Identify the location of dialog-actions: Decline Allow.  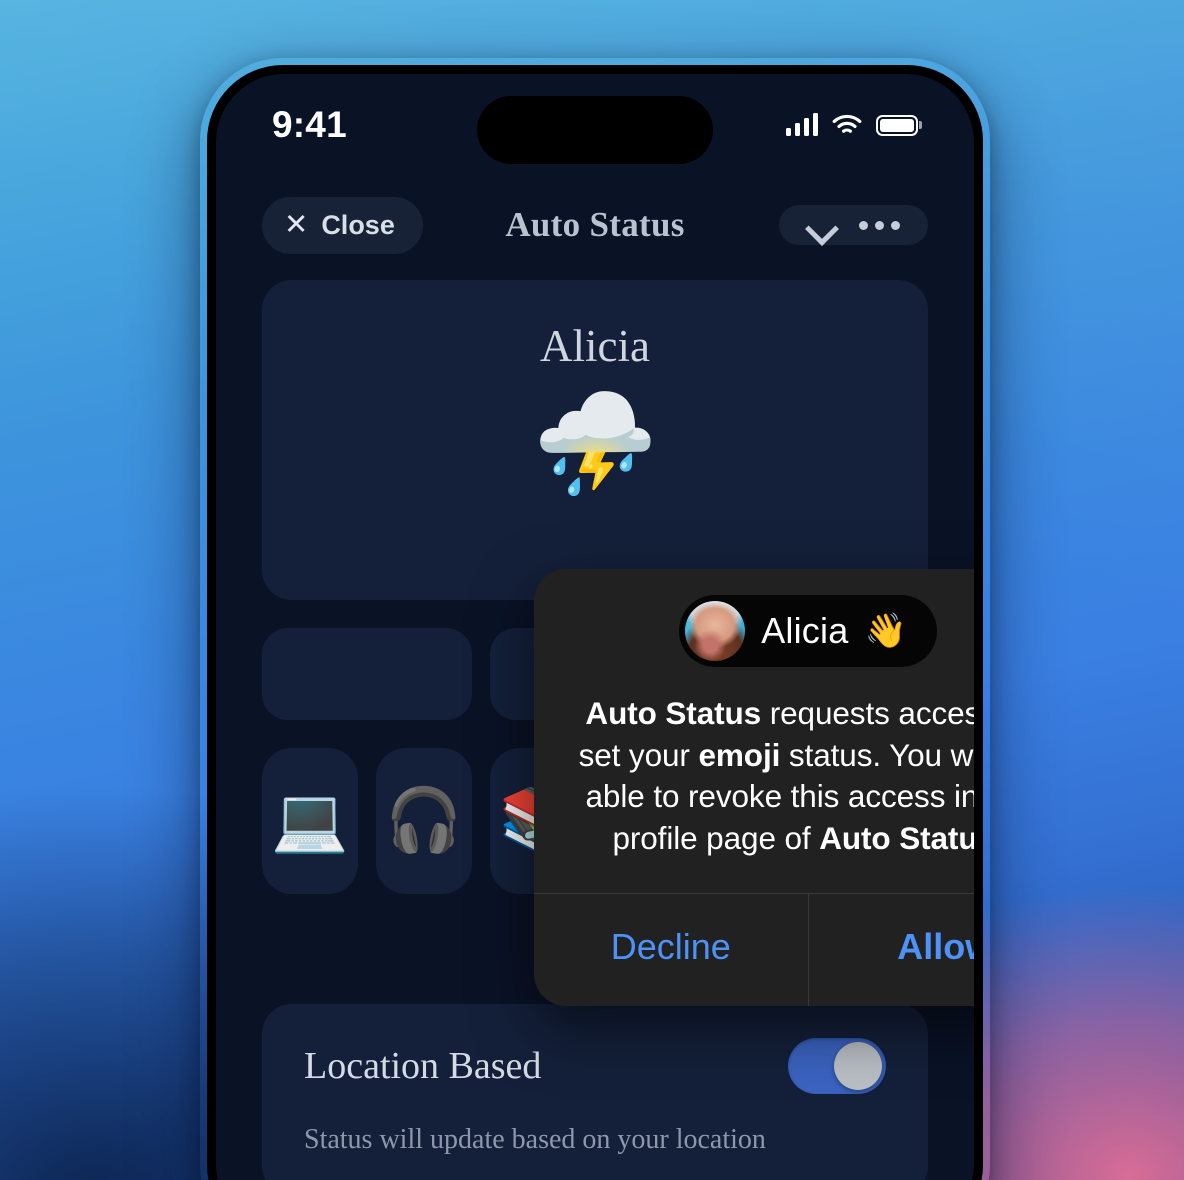
(754, 950).